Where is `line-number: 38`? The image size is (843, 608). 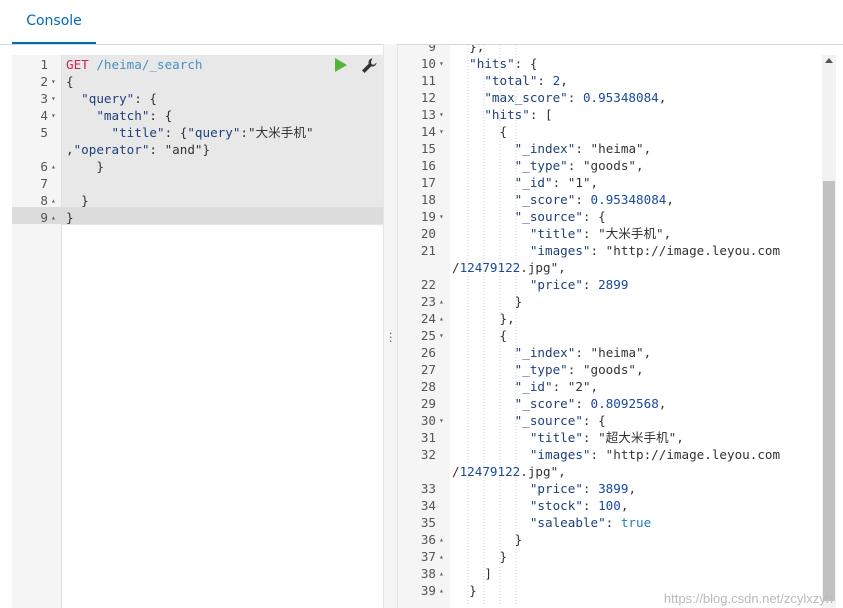 line-number: 38 is located at coordinates (428, 573).